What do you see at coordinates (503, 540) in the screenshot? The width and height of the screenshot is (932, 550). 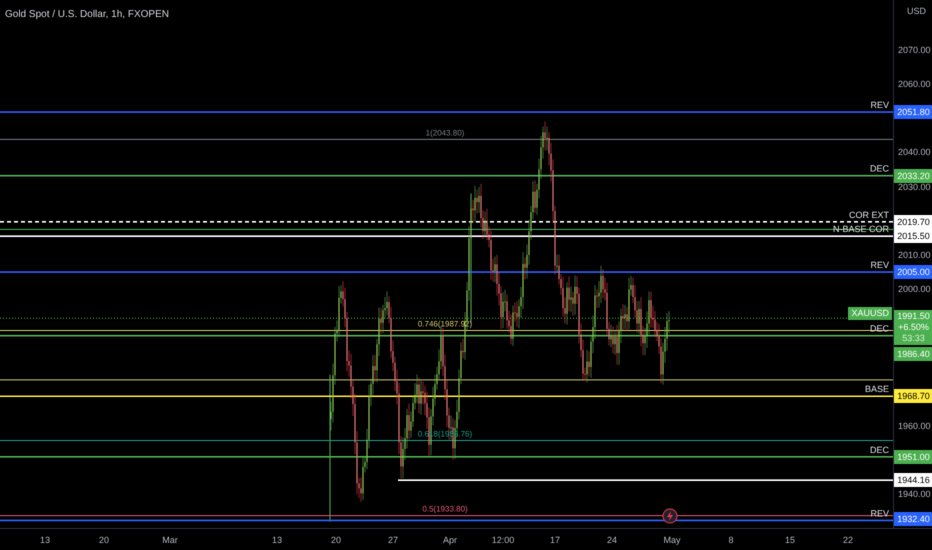 I see `time-axis-label: 12:00` at bounding box center [503, 540].